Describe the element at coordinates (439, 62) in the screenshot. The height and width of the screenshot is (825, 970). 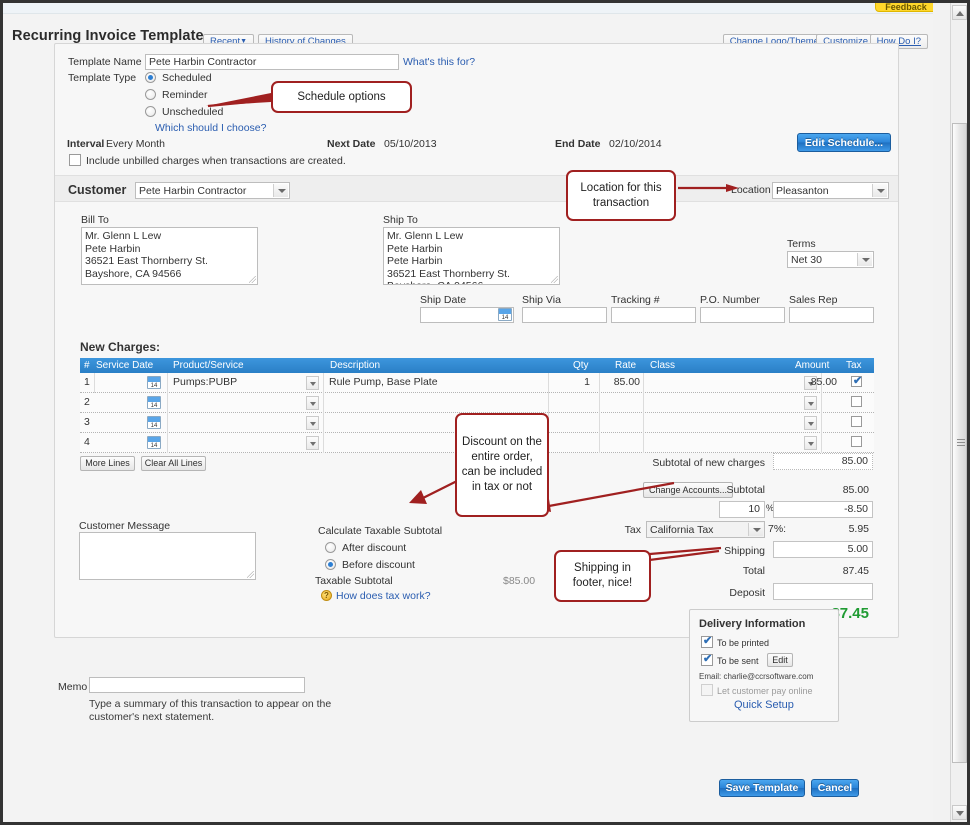
I see `whats-this-for-link: What's this for?` at that location.